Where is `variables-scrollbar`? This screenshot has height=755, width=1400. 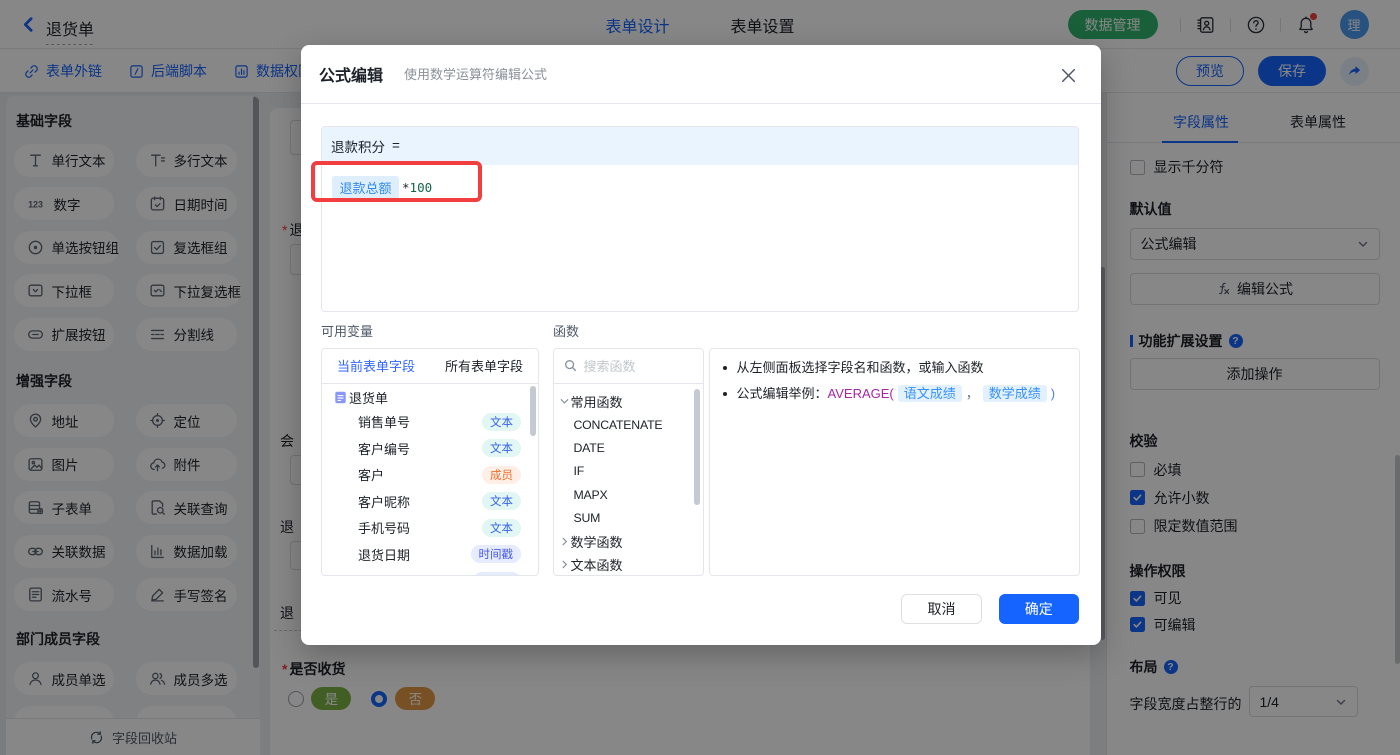
variables-scrollbar is located at coordinates (532, 410).